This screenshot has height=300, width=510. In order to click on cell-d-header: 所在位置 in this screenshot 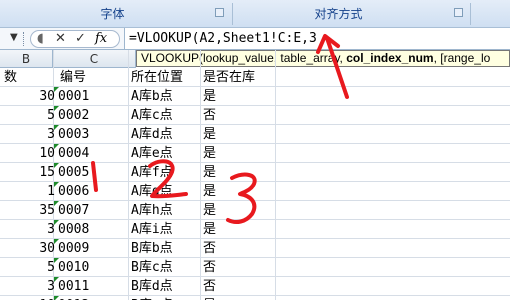, I will do `click(157, 77)`.